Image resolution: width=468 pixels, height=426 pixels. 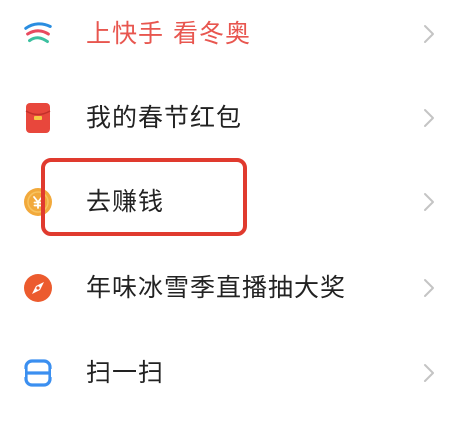 What do you see at coordinates (38, 373) in the screenshot?
I see `scan-icon` at bounding box center [38, 373].